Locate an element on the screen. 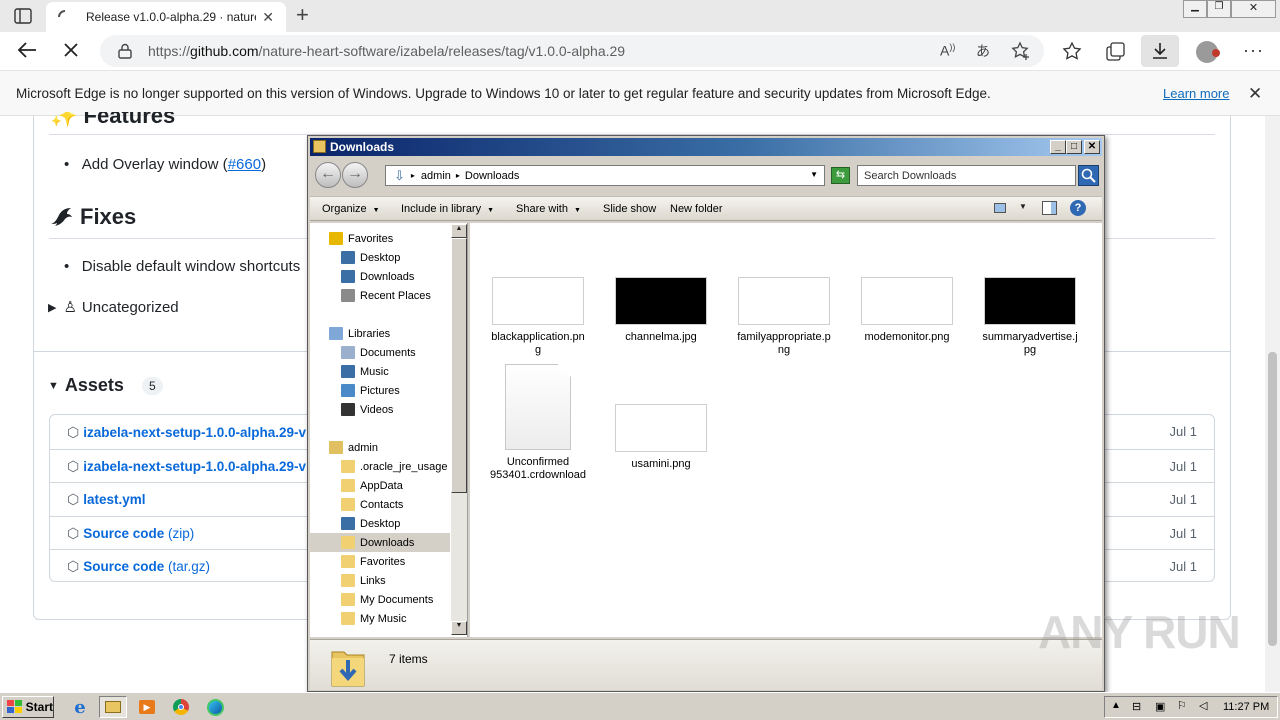 This screenshot has width=1280, height=720. scroll-up-icon: ▲ is located at coordinates (459, 231).